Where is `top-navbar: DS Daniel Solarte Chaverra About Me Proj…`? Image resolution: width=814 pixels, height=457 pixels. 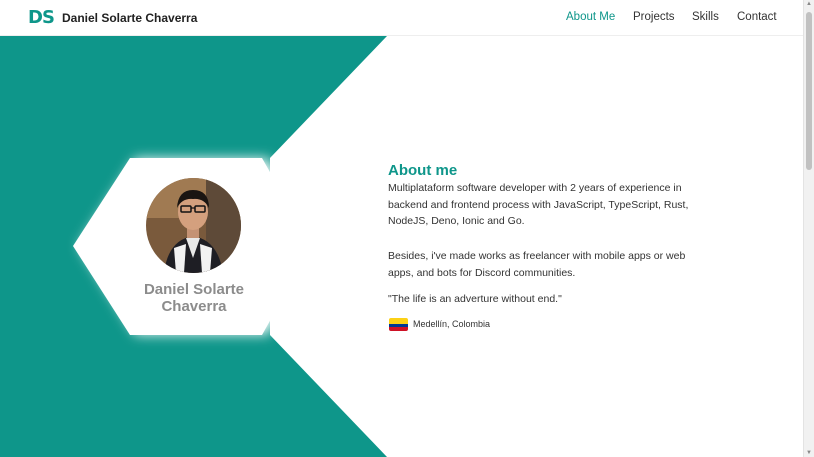
top-navbar: DS Daniel Solarte Chaverra About Me Proj… is located at coordinates (402, 18).